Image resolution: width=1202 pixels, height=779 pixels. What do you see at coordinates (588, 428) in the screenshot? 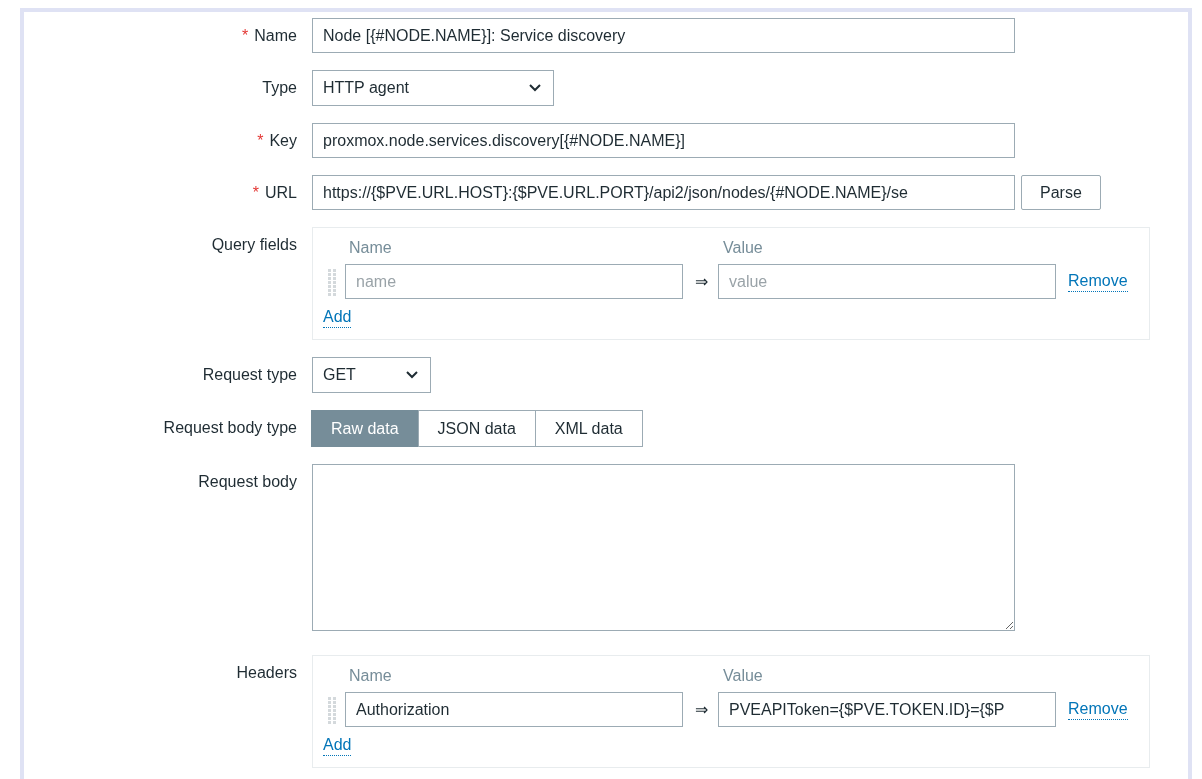
I see `segment-tab: XML data` at bounding box center [588, 428].